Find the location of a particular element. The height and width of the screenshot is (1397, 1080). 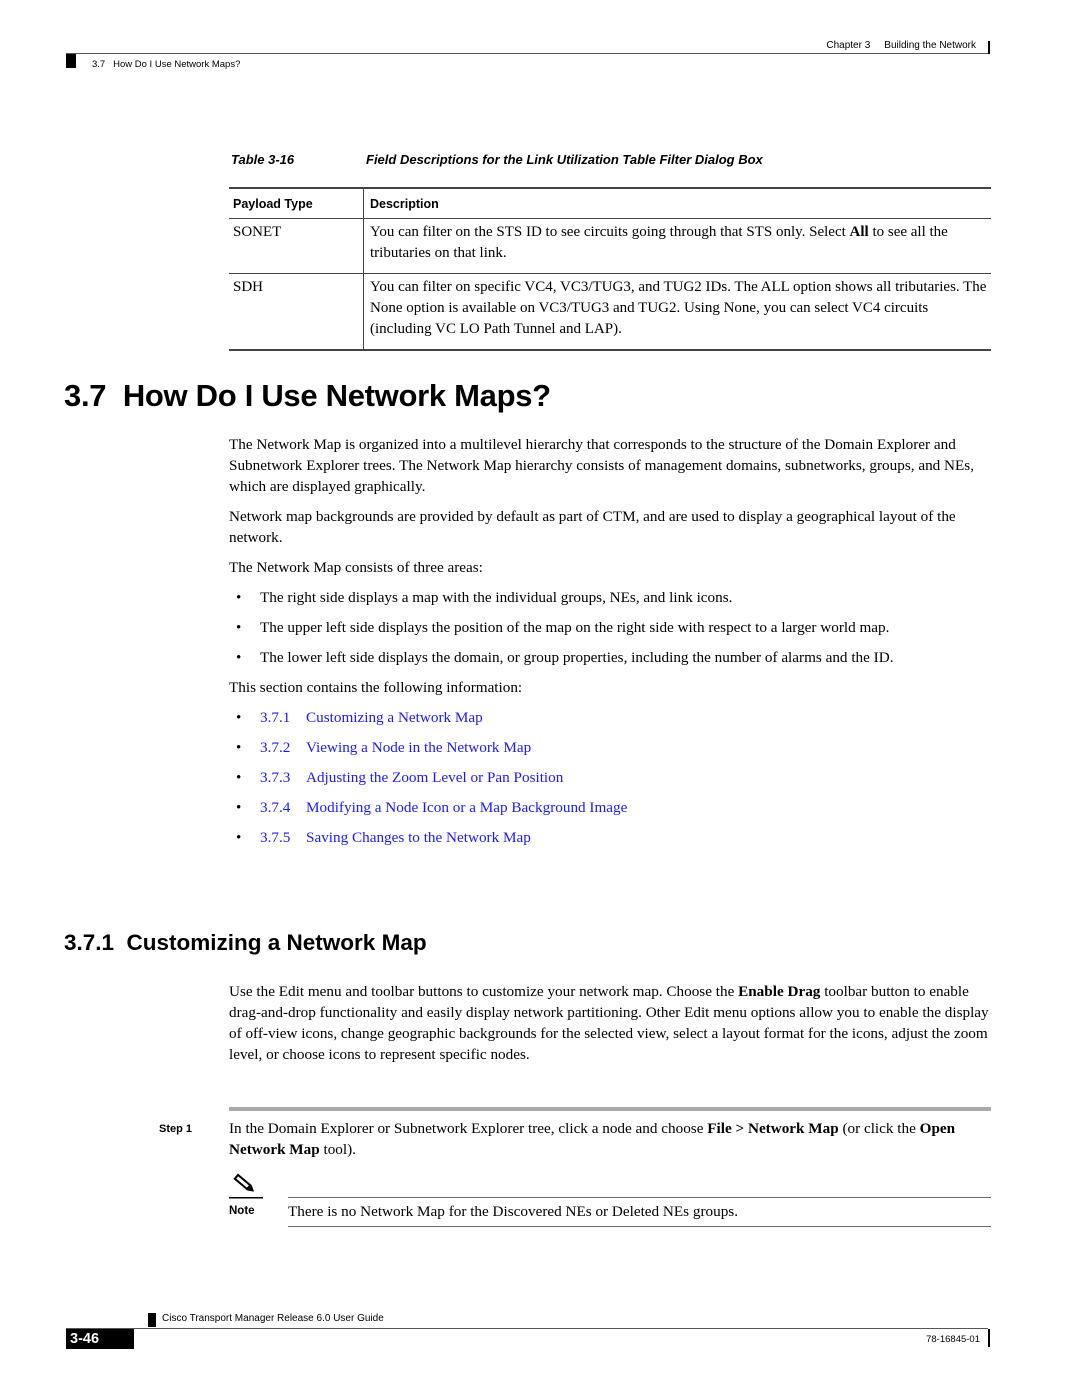

link-saving-changes: 3.7.5 Saving Changes to the Network Map is located at coordinates (395, 837).